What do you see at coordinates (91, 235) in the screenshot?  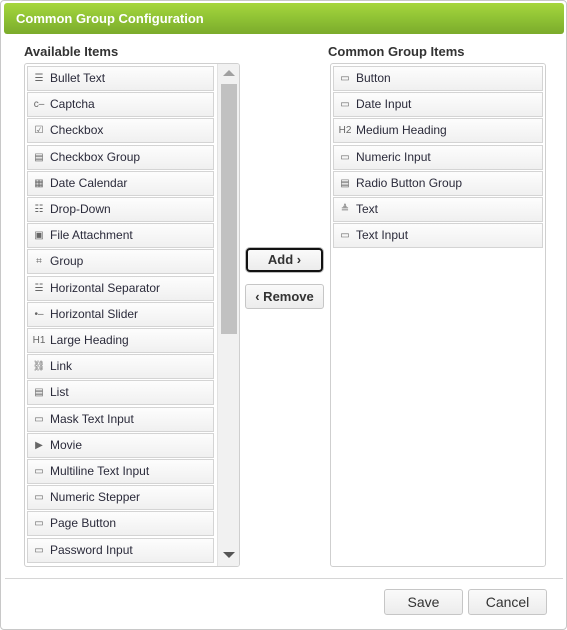 I see `list-item-label: File Attachment` at bounding box center [91, 235].